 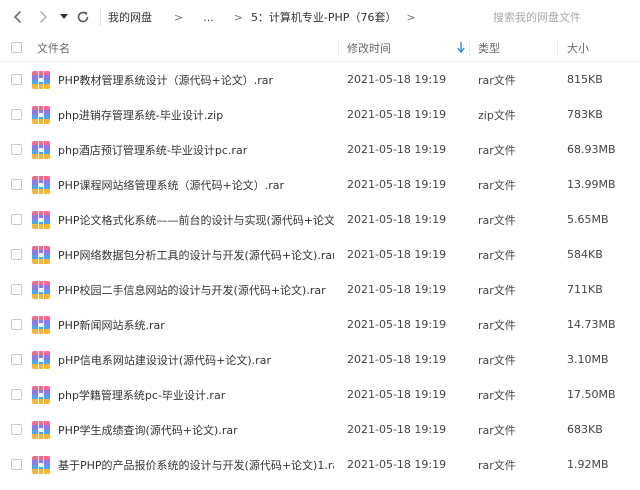 I want to click on breadcrumb: 我的网盘 > ... > 5：计算机专业-PHP（76套） >, so click(x=262, y=17).